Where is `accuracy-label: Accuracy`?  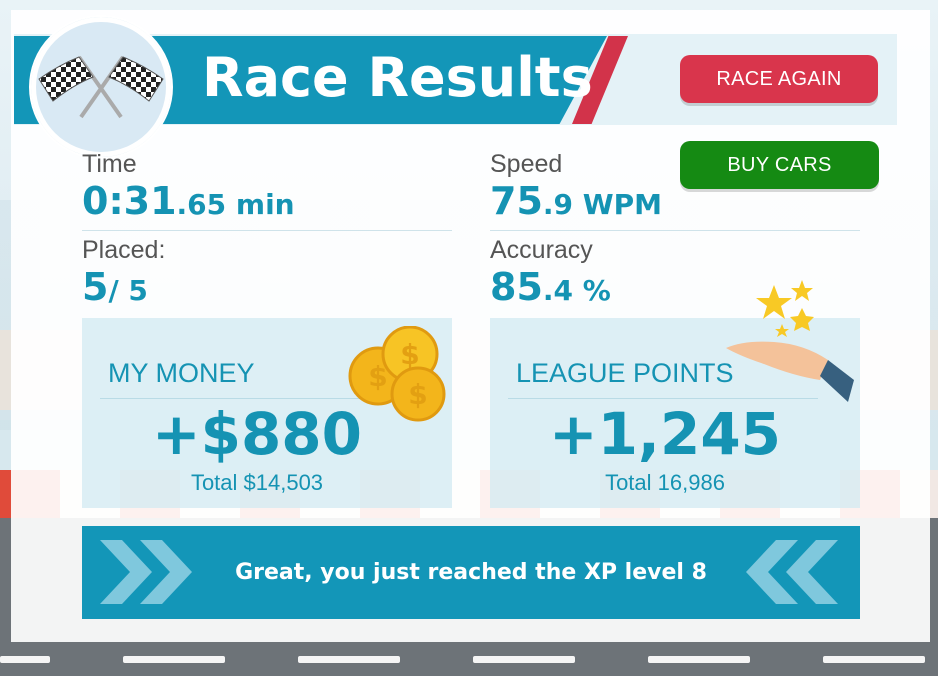 accuracy-label: Accuracy is located at coordinates (541, 250).